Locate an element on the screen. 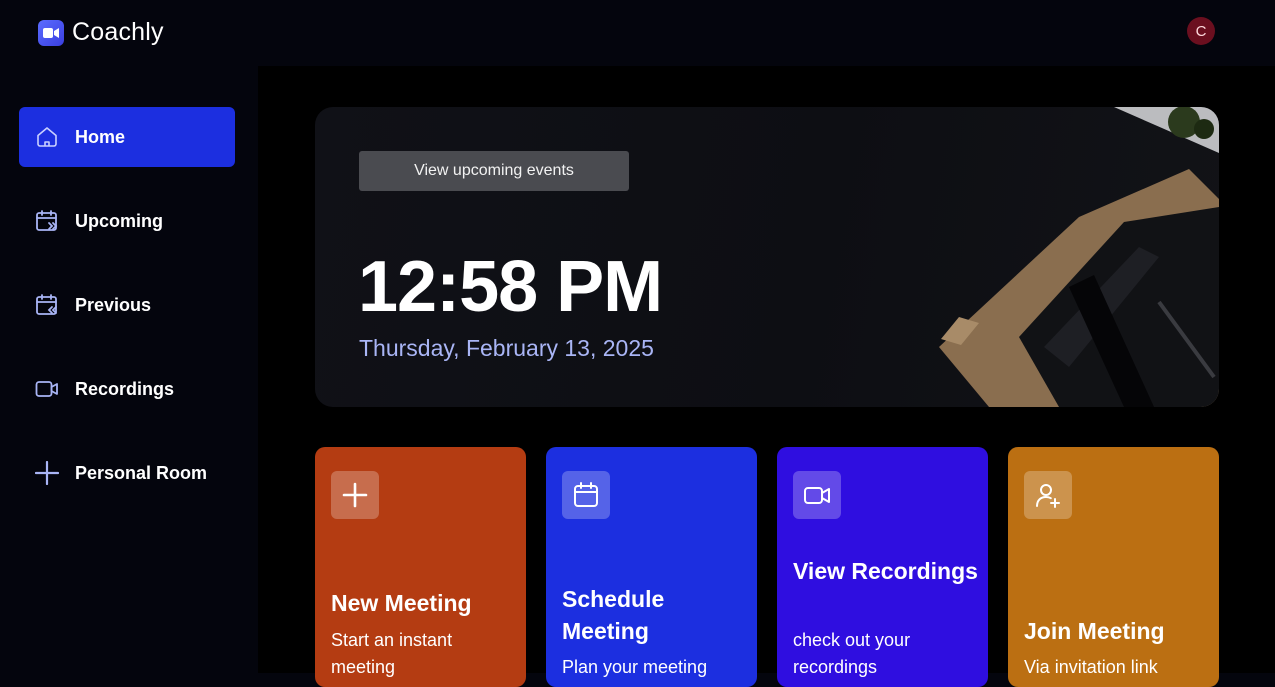  app-logo: Coachly is located at coordinates (101, 32).